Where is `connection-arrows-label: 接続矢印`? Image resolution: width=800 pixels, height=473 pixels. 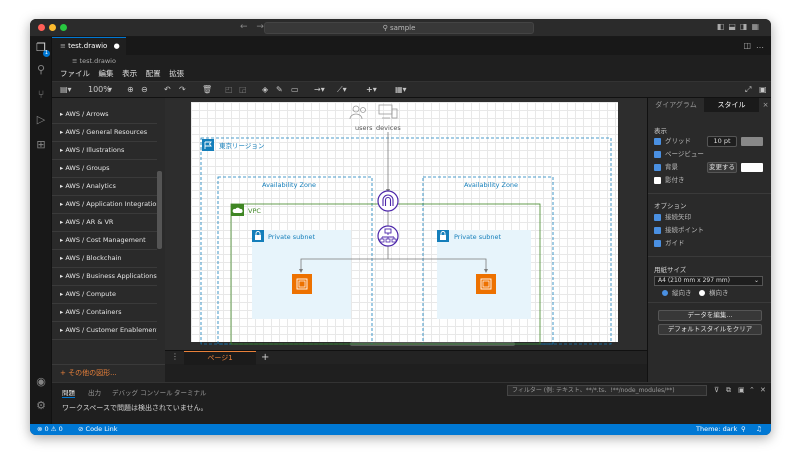
connection-arrows-label: 接続矢印 is located at coordinates (678, 217).